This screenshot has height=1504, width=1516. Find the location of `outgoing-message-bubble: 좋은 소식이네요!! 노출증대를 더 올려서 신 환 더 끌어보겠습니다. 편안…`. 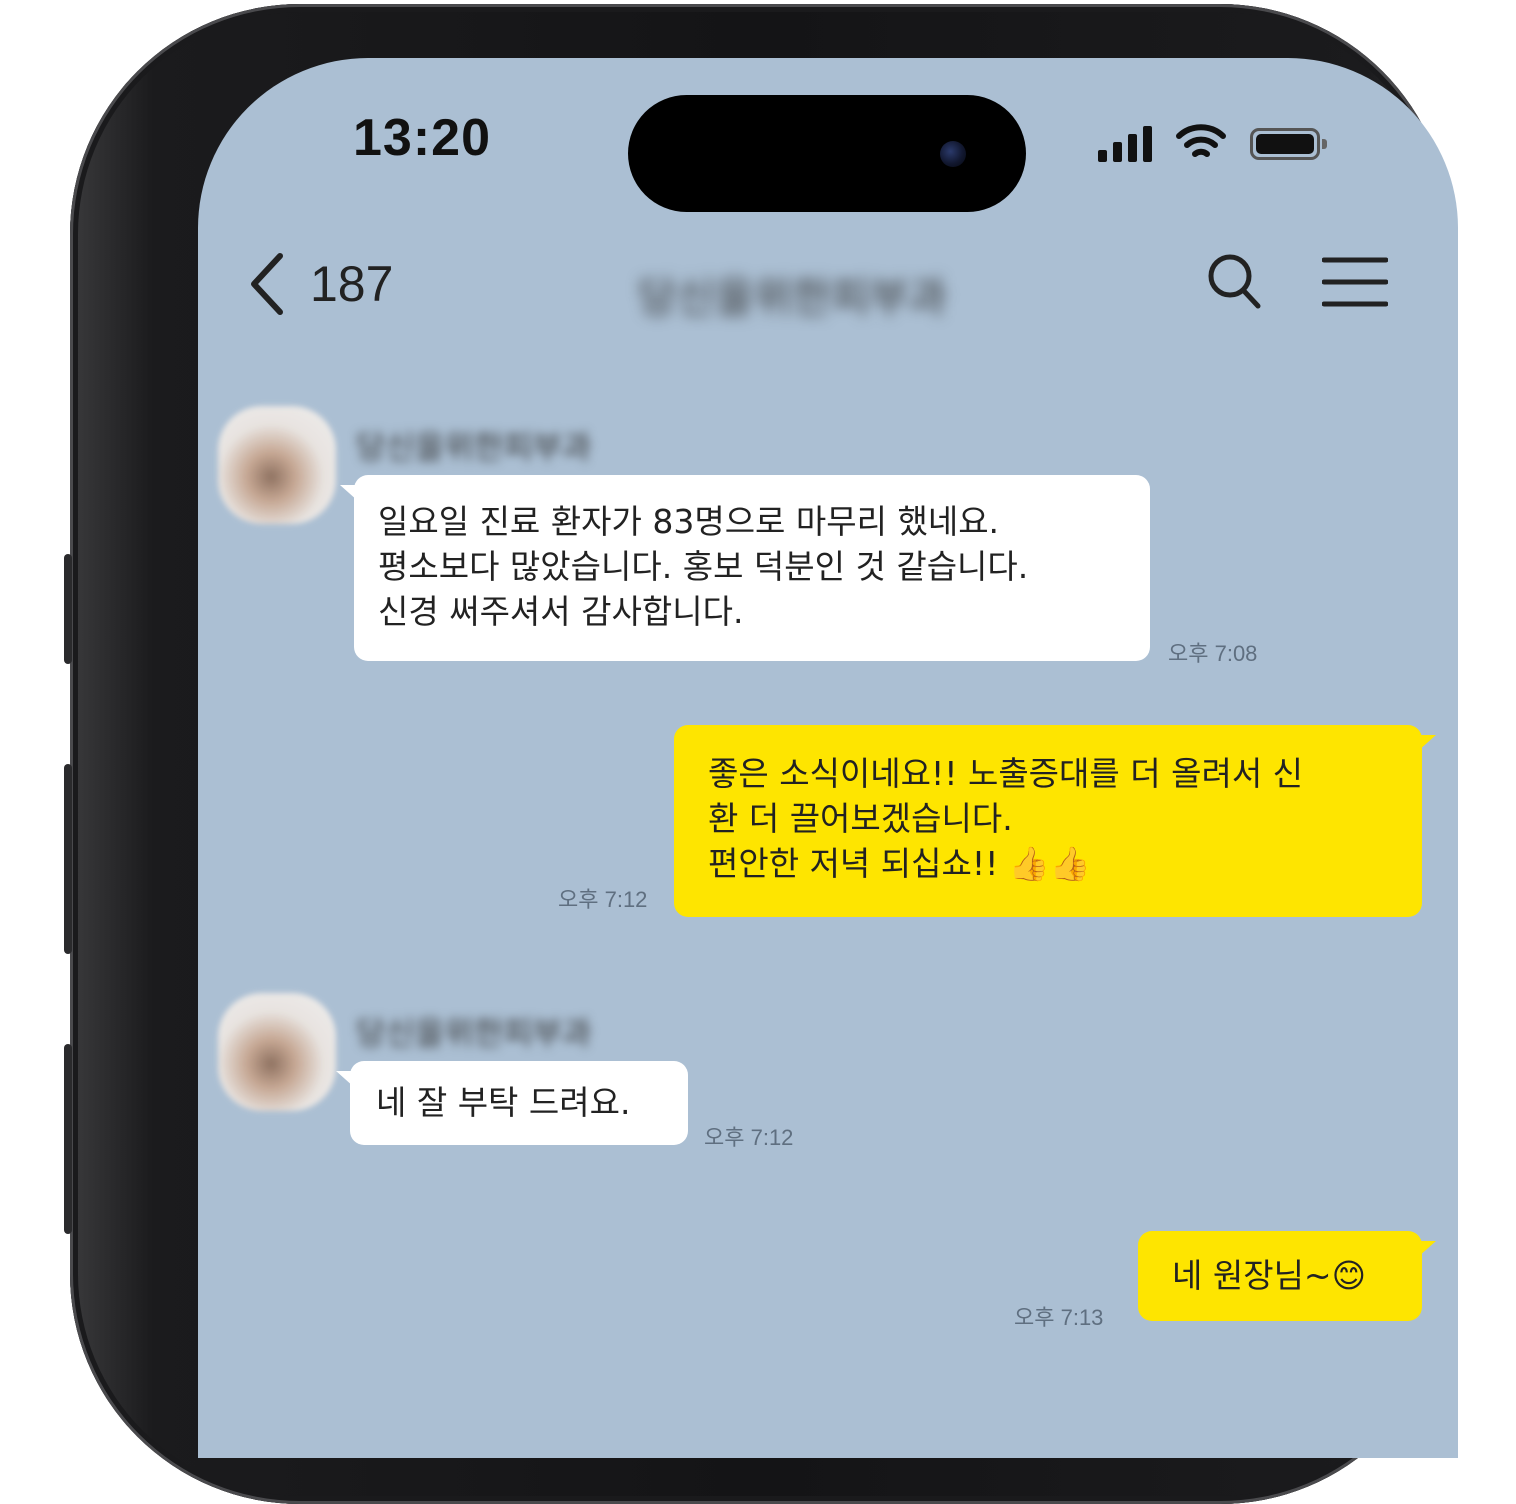

outgoing-message-bubble: 좋은 소식이네요!! 노출증대를 더 올려서 신 환 더 끌어보겠습니다. 편안… is located at coordinates (1055, 821).